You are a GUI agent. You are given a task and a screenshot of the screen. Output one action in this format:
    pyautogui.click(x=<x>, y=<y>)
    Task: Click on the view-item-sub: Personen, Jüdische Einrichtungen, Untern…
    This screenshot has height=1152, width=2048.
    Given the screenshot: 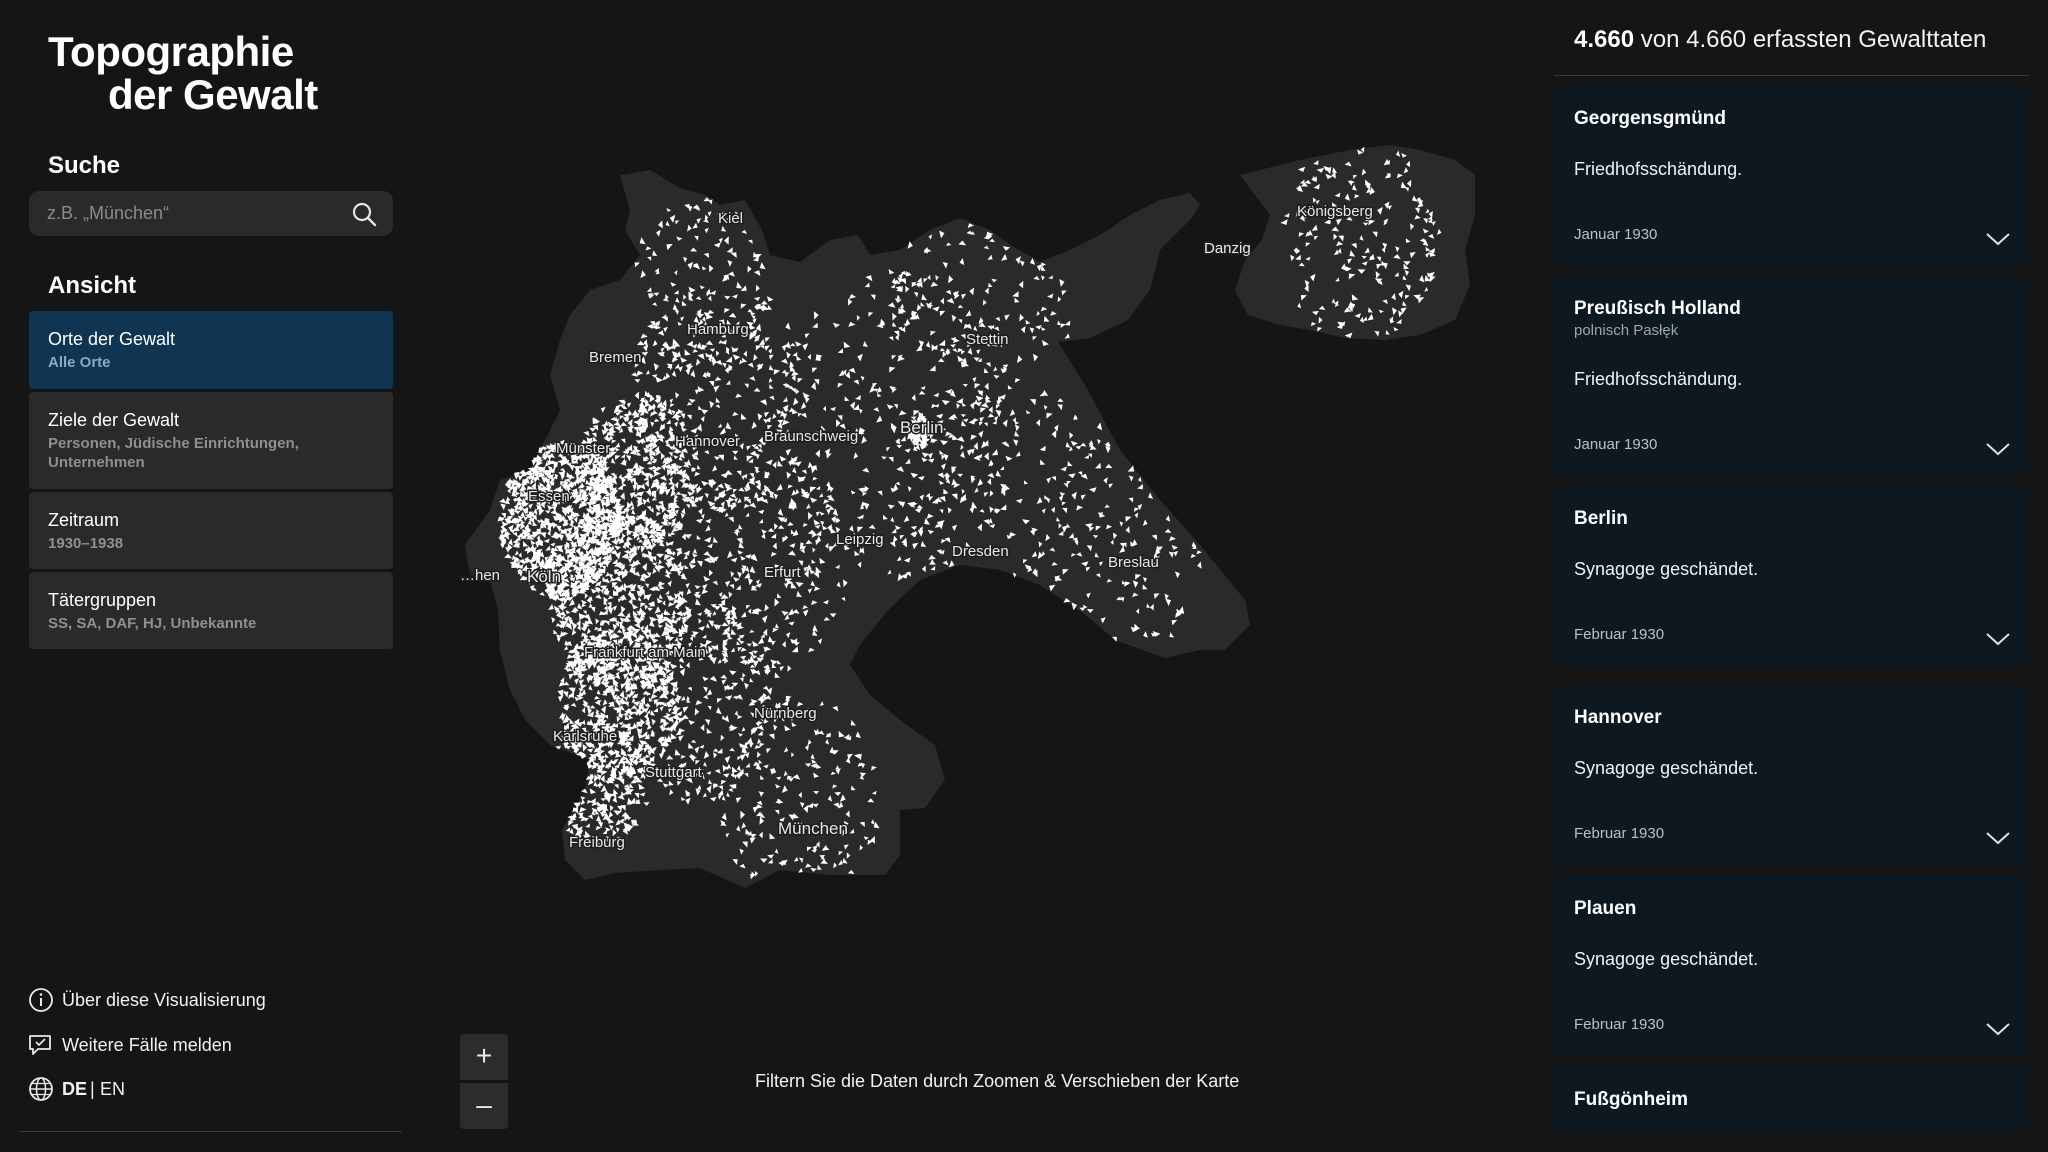 What is the action you would take?
    pyautogui.click(x=173, y=453)
    